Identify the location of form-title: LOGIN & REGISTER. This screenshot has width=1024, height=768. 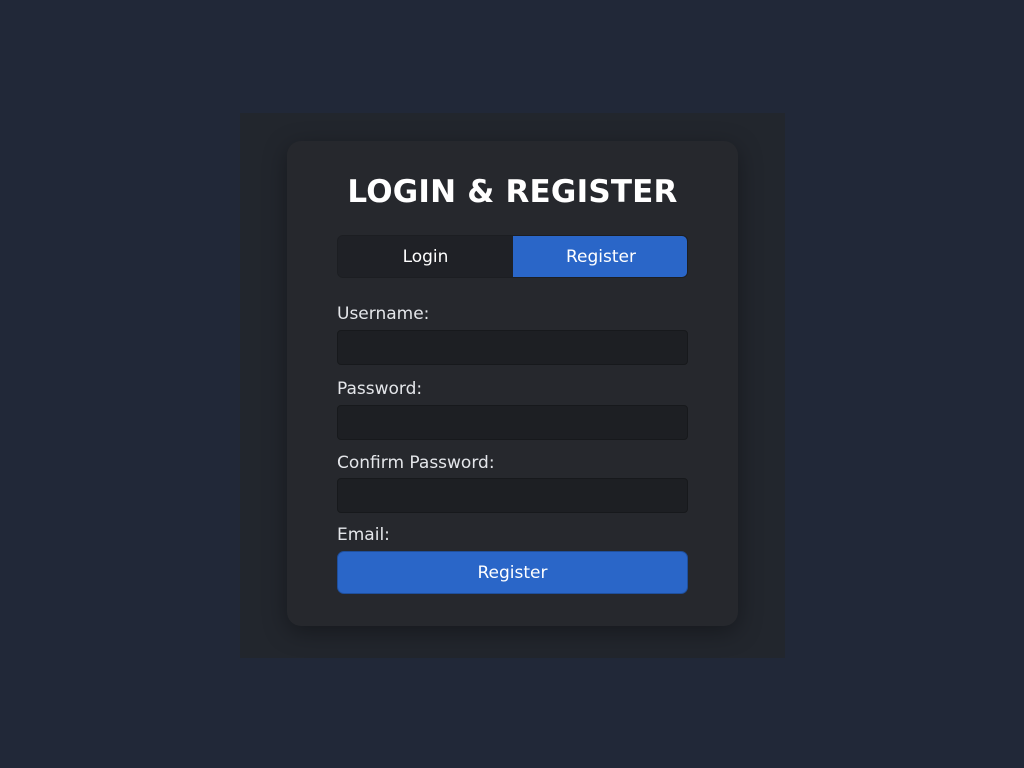
(512, 192).